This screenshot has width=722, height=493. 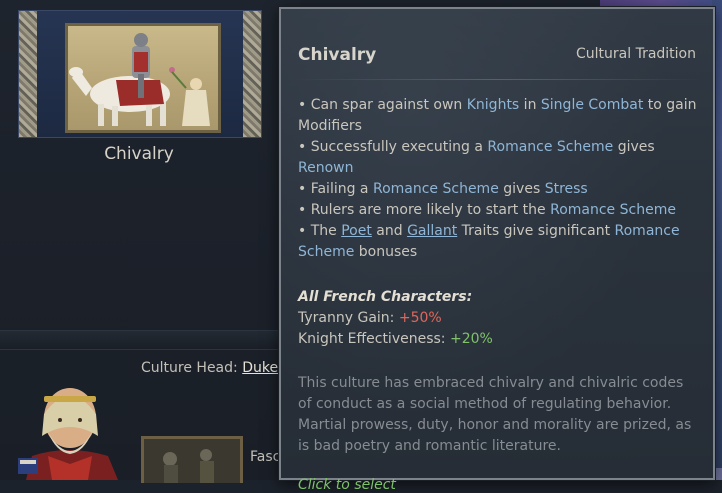 What do you see at coordinates (325, 168) in the screenshot?
I see `renown-link: Renown` at bounding box center [325, 168].